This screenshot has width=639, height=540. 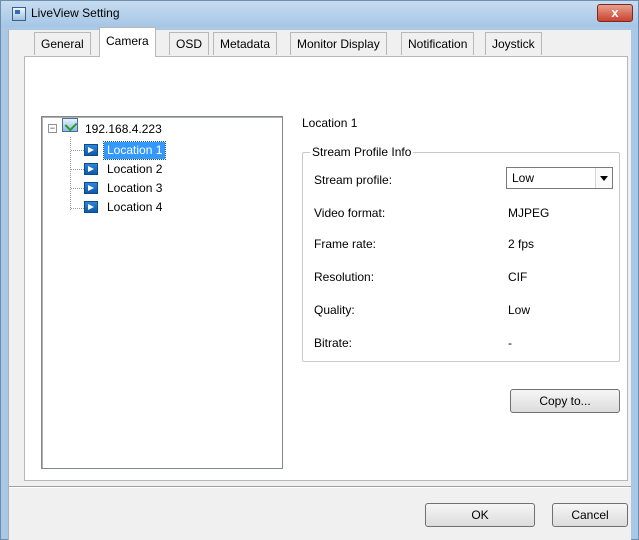 What do you see at coordinates (189, 43) in the screenshot?
I see `tab-osd: OSD` at bounding box center [189, 43].